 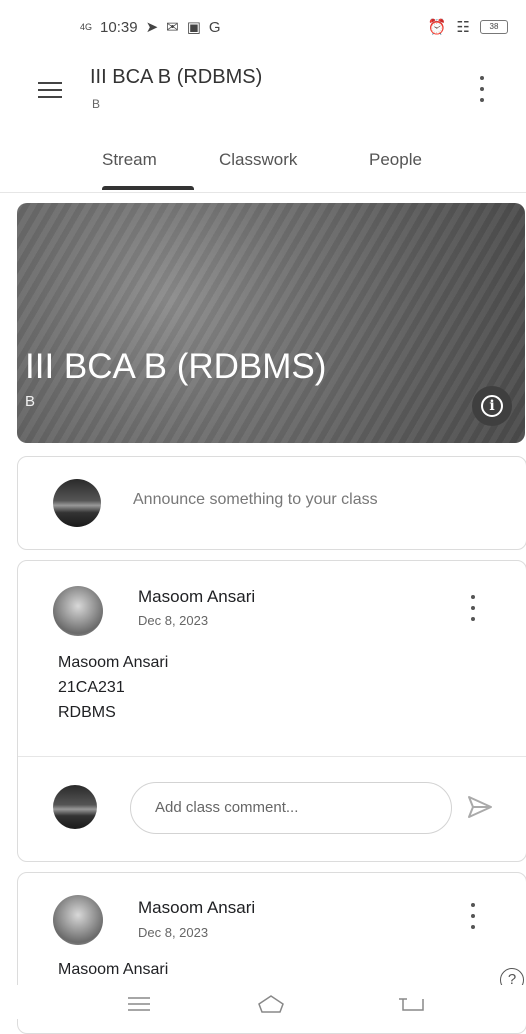 I want to click on post-body-line: 21CA231, so click(x=91, y=687).